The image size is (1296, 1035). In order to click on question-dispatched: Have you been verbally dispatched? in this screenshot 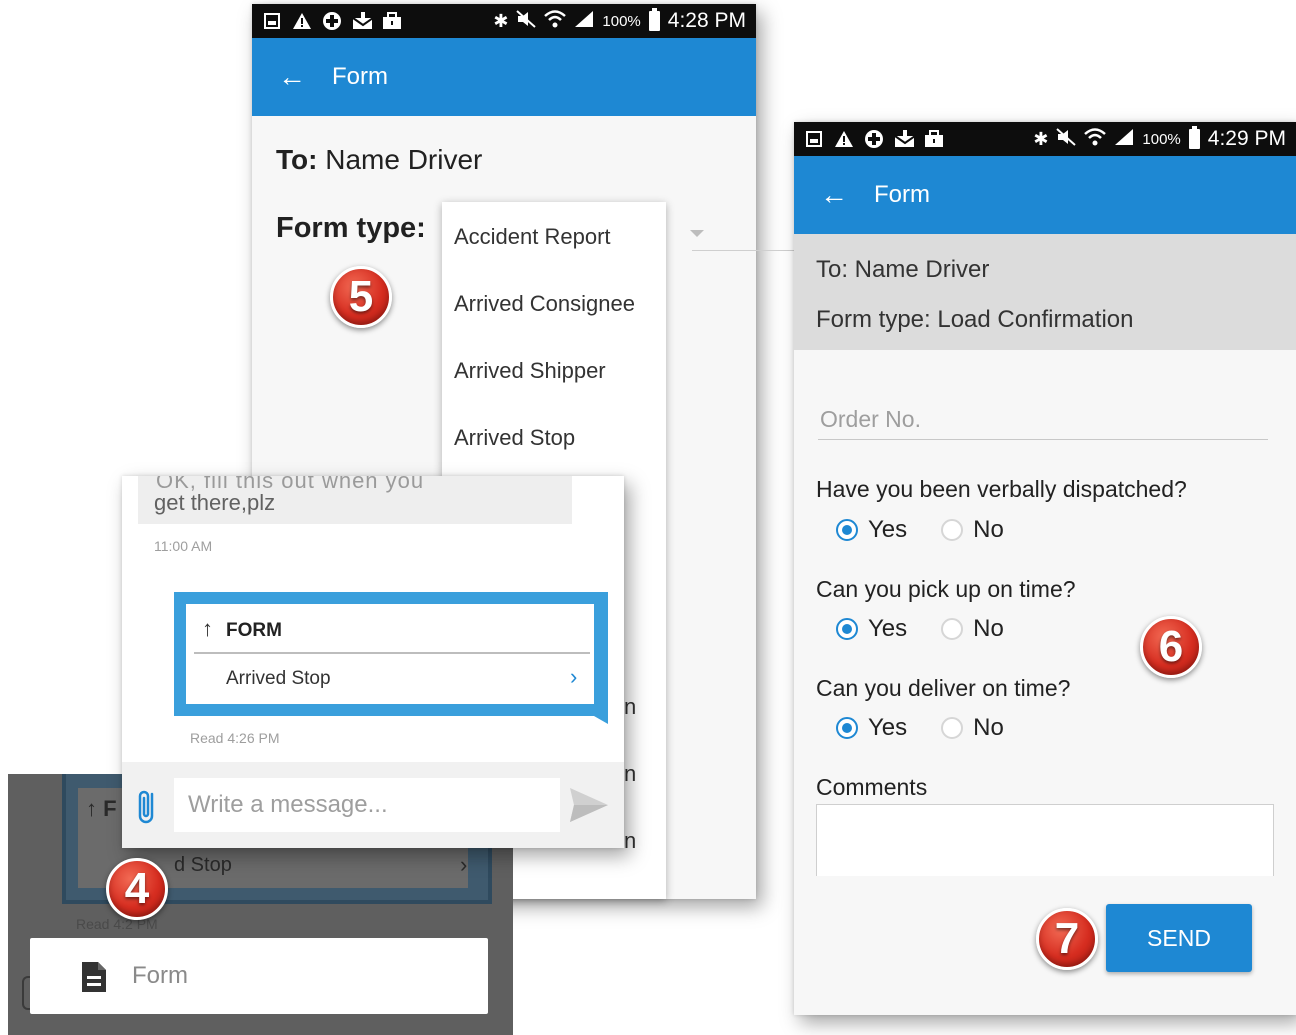, I will do `click(1001, 489)`.